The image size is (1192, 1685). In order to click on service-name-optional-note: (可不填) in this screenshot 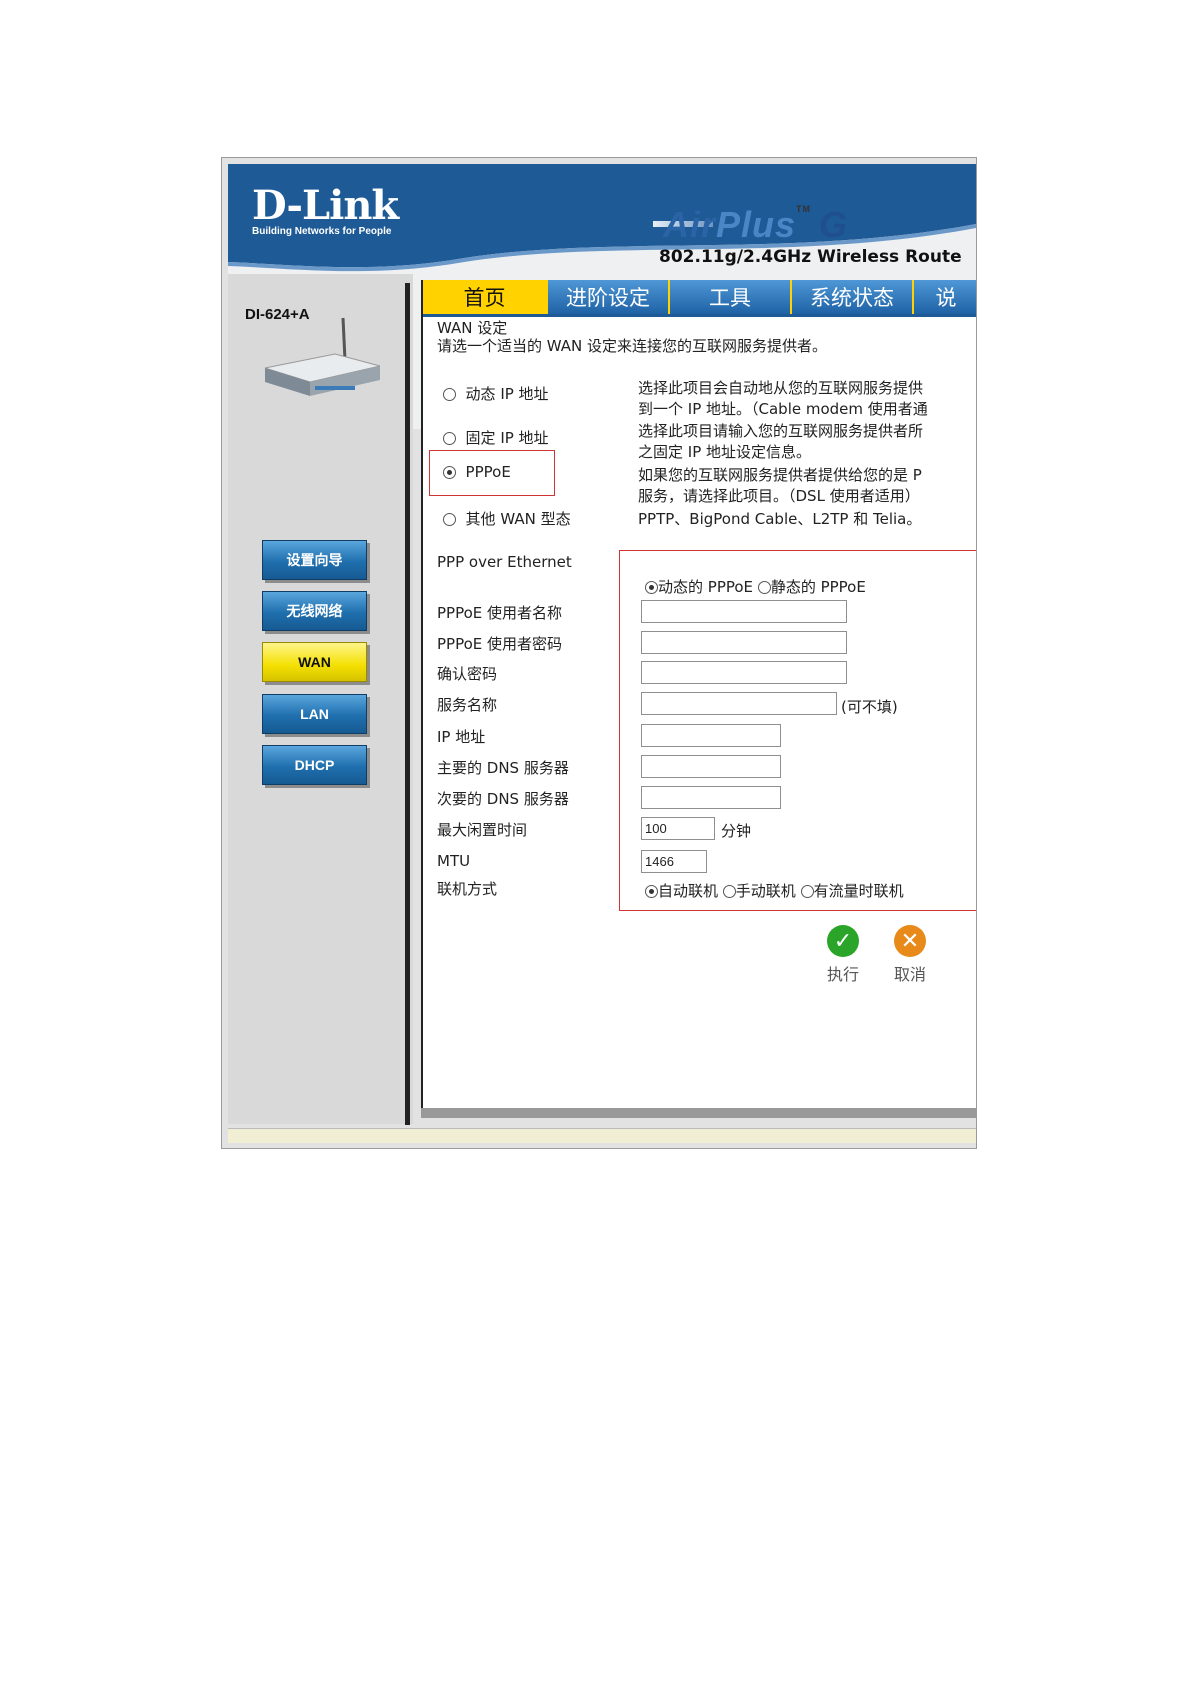, I will do `click(869, 707)`.